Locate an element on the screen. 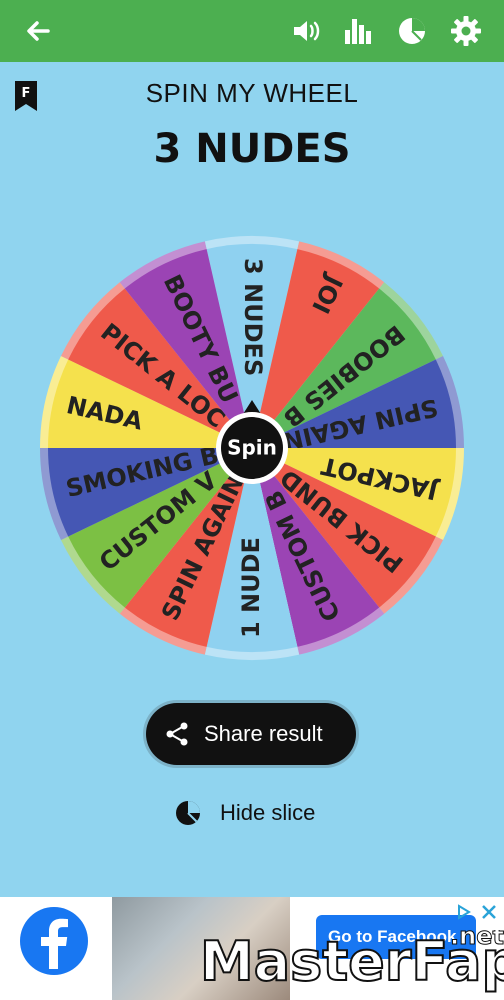 The height and width of the screenshot is (1000, 504). share-result-label: Share result is located at coordinates (263, 733).